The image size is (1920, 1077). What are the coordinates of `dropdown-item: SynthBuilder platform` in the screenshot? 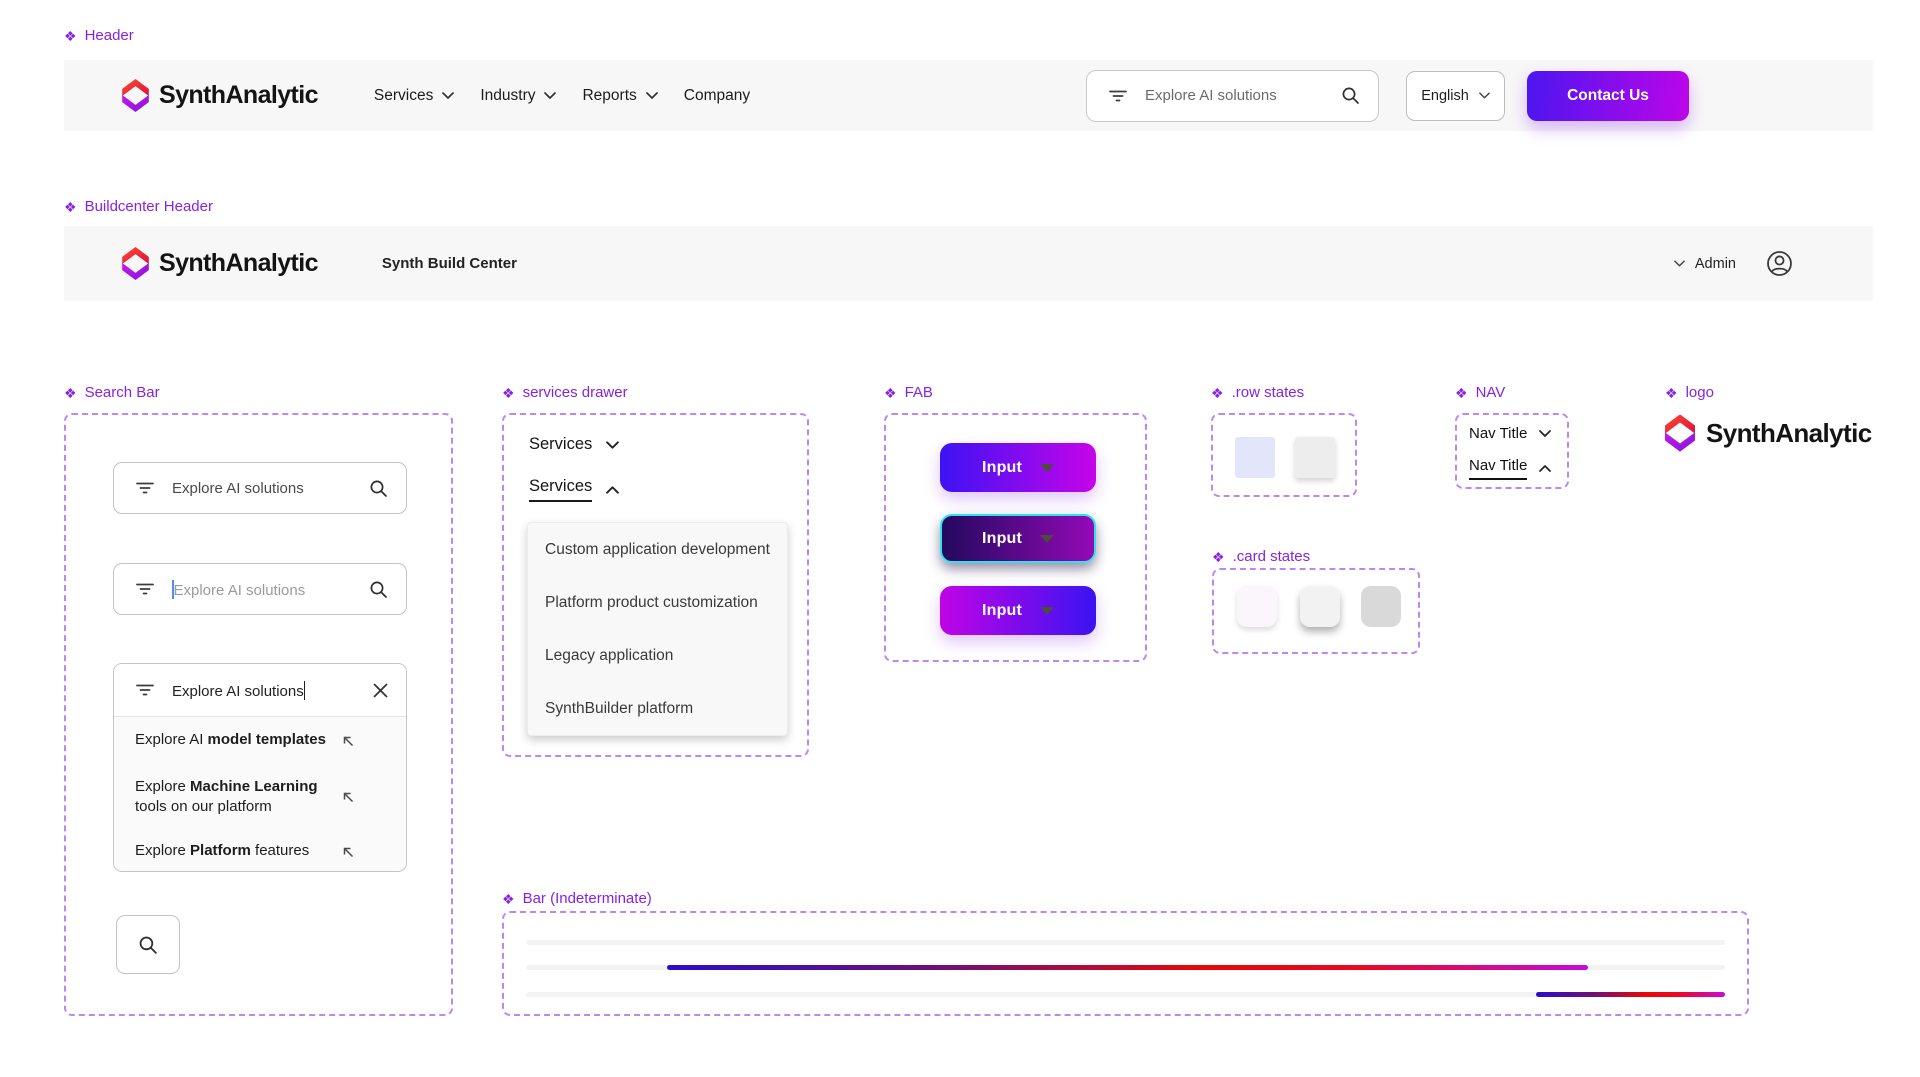 It's located at (657, 708).